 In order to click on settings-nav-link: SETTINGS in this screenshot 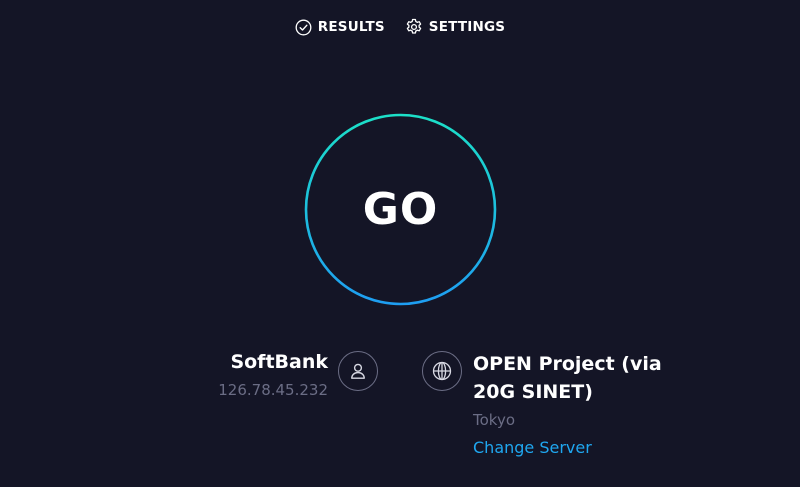, I will do `click(455, 27)`.